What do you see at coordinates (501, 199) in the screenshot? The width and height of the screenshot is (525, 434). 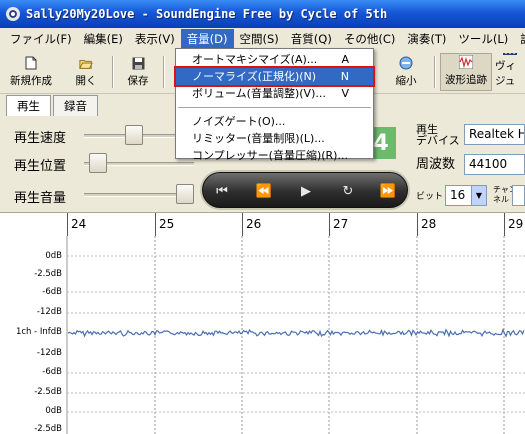 I see `channel-label-line2: ネル` at bounding box center [501, 199].